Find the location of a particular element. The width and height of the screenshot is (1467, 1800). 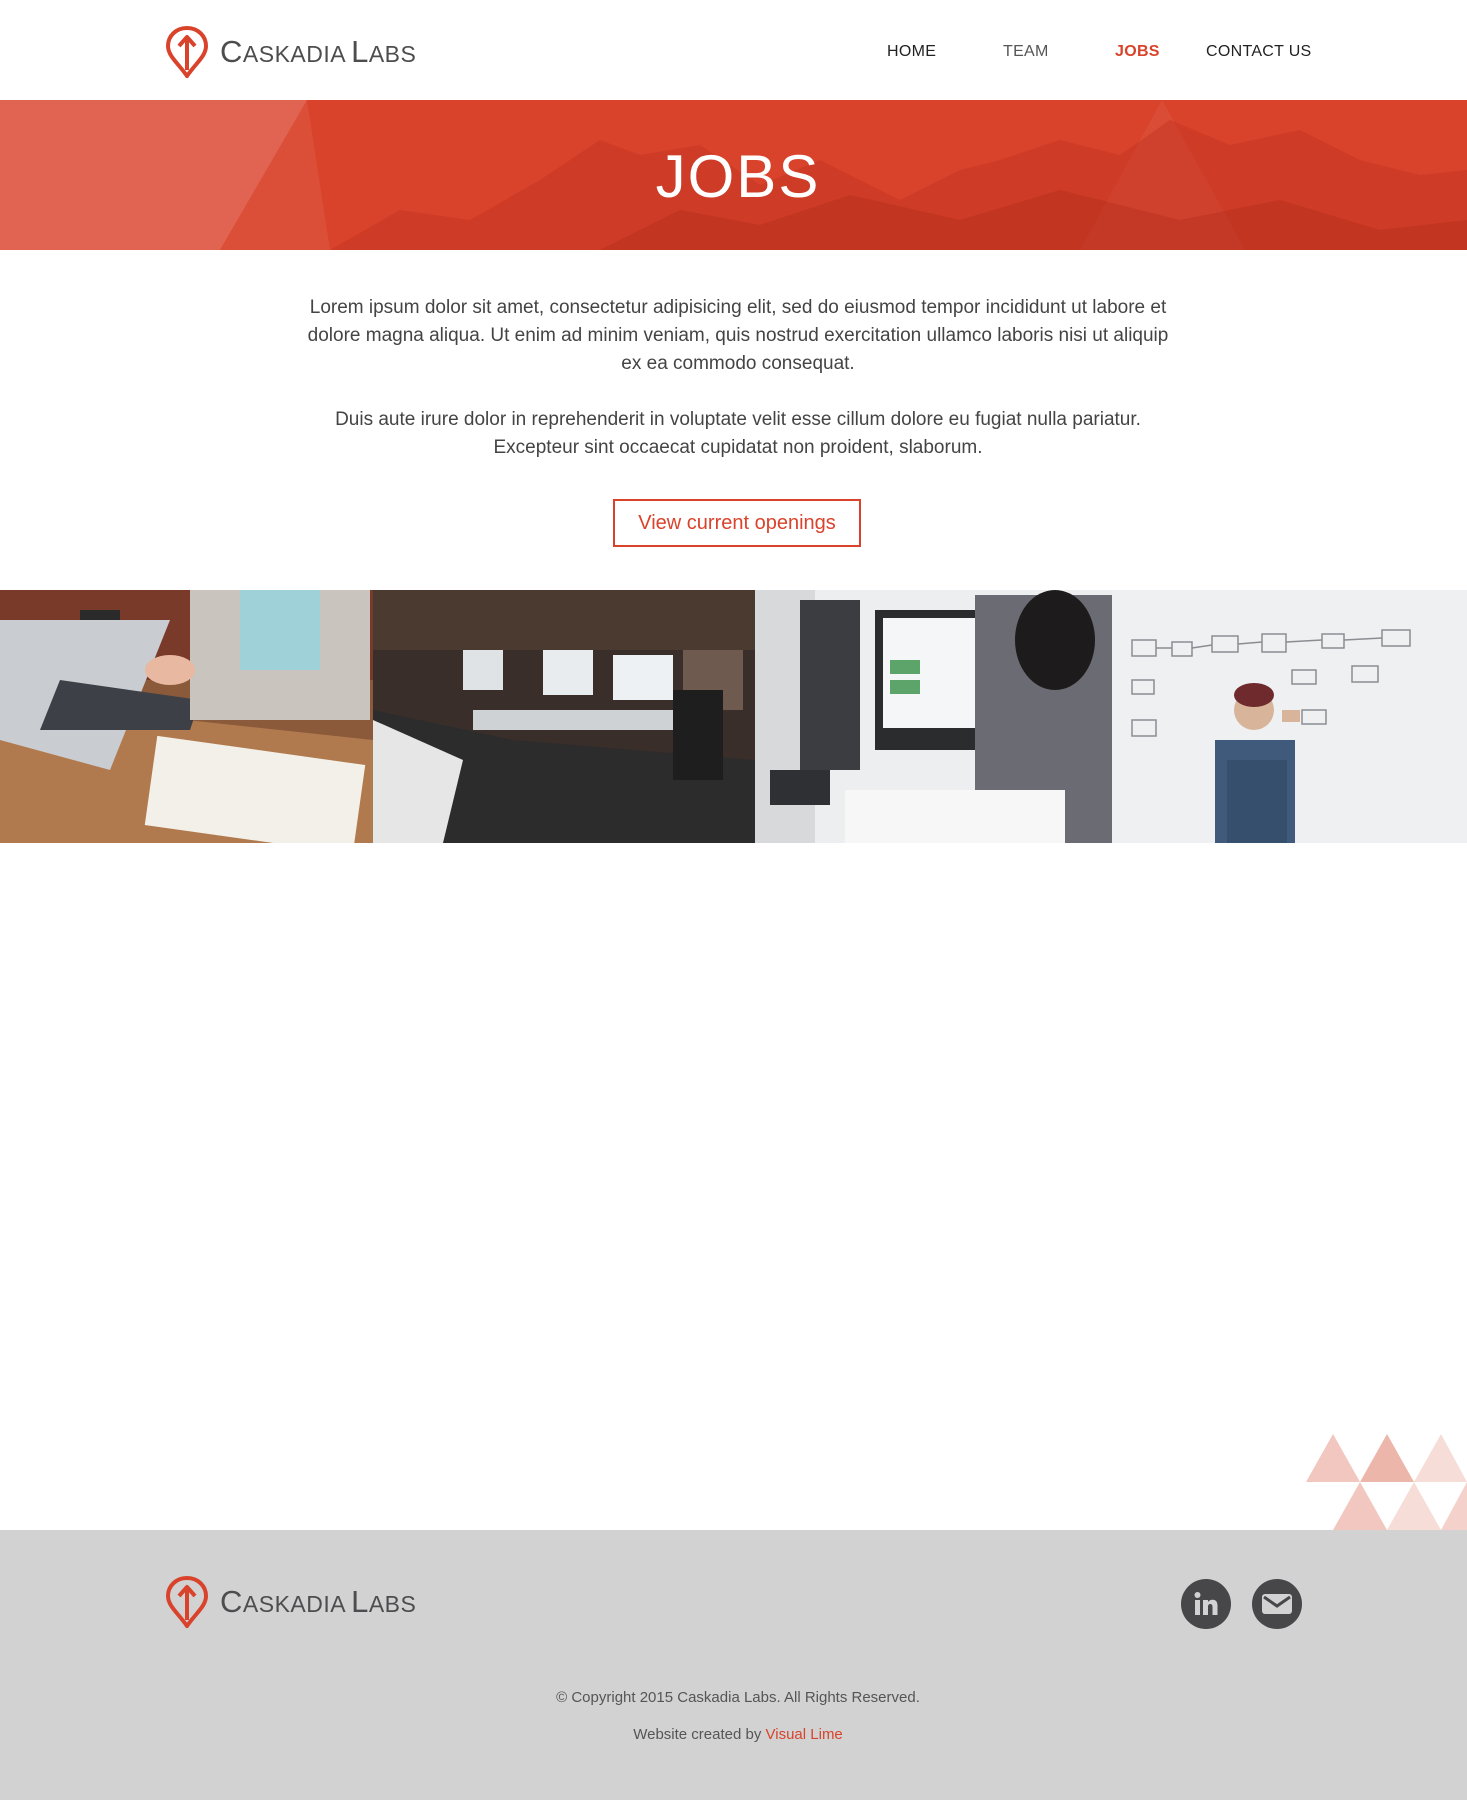

site-credit: Website created by Visual Lime is located at coordinates (733, 1734).